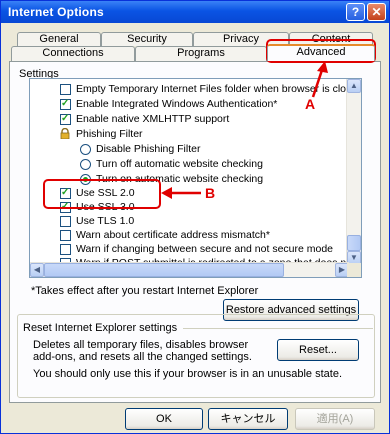 The width and height of the screenshot is (390, 434). Describe the element at coordinates (181, 193) in the screenshot. I see `annotation-arrow-b` at that location.